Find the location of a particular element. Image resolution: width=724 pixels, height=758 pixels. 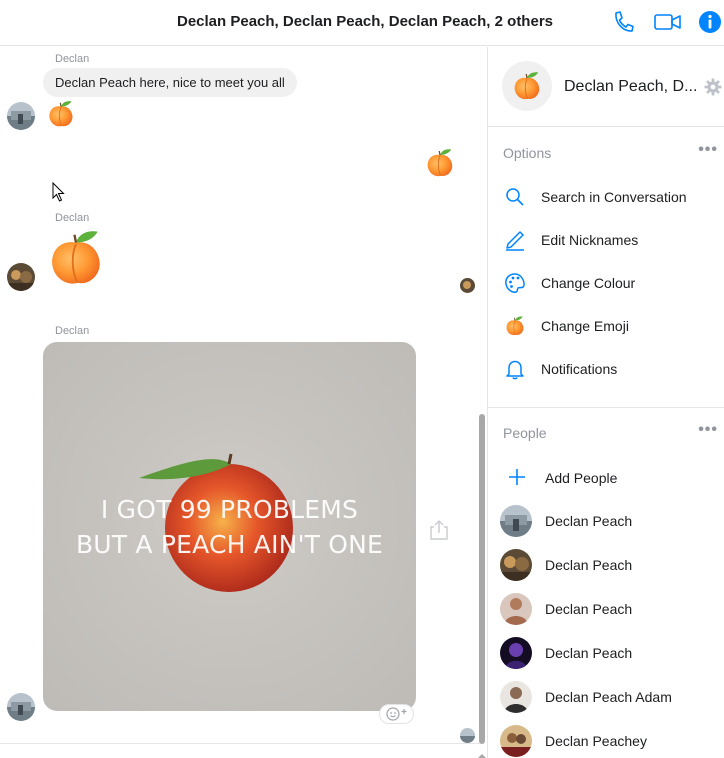

section-divider is located at coordinates (606, 407).